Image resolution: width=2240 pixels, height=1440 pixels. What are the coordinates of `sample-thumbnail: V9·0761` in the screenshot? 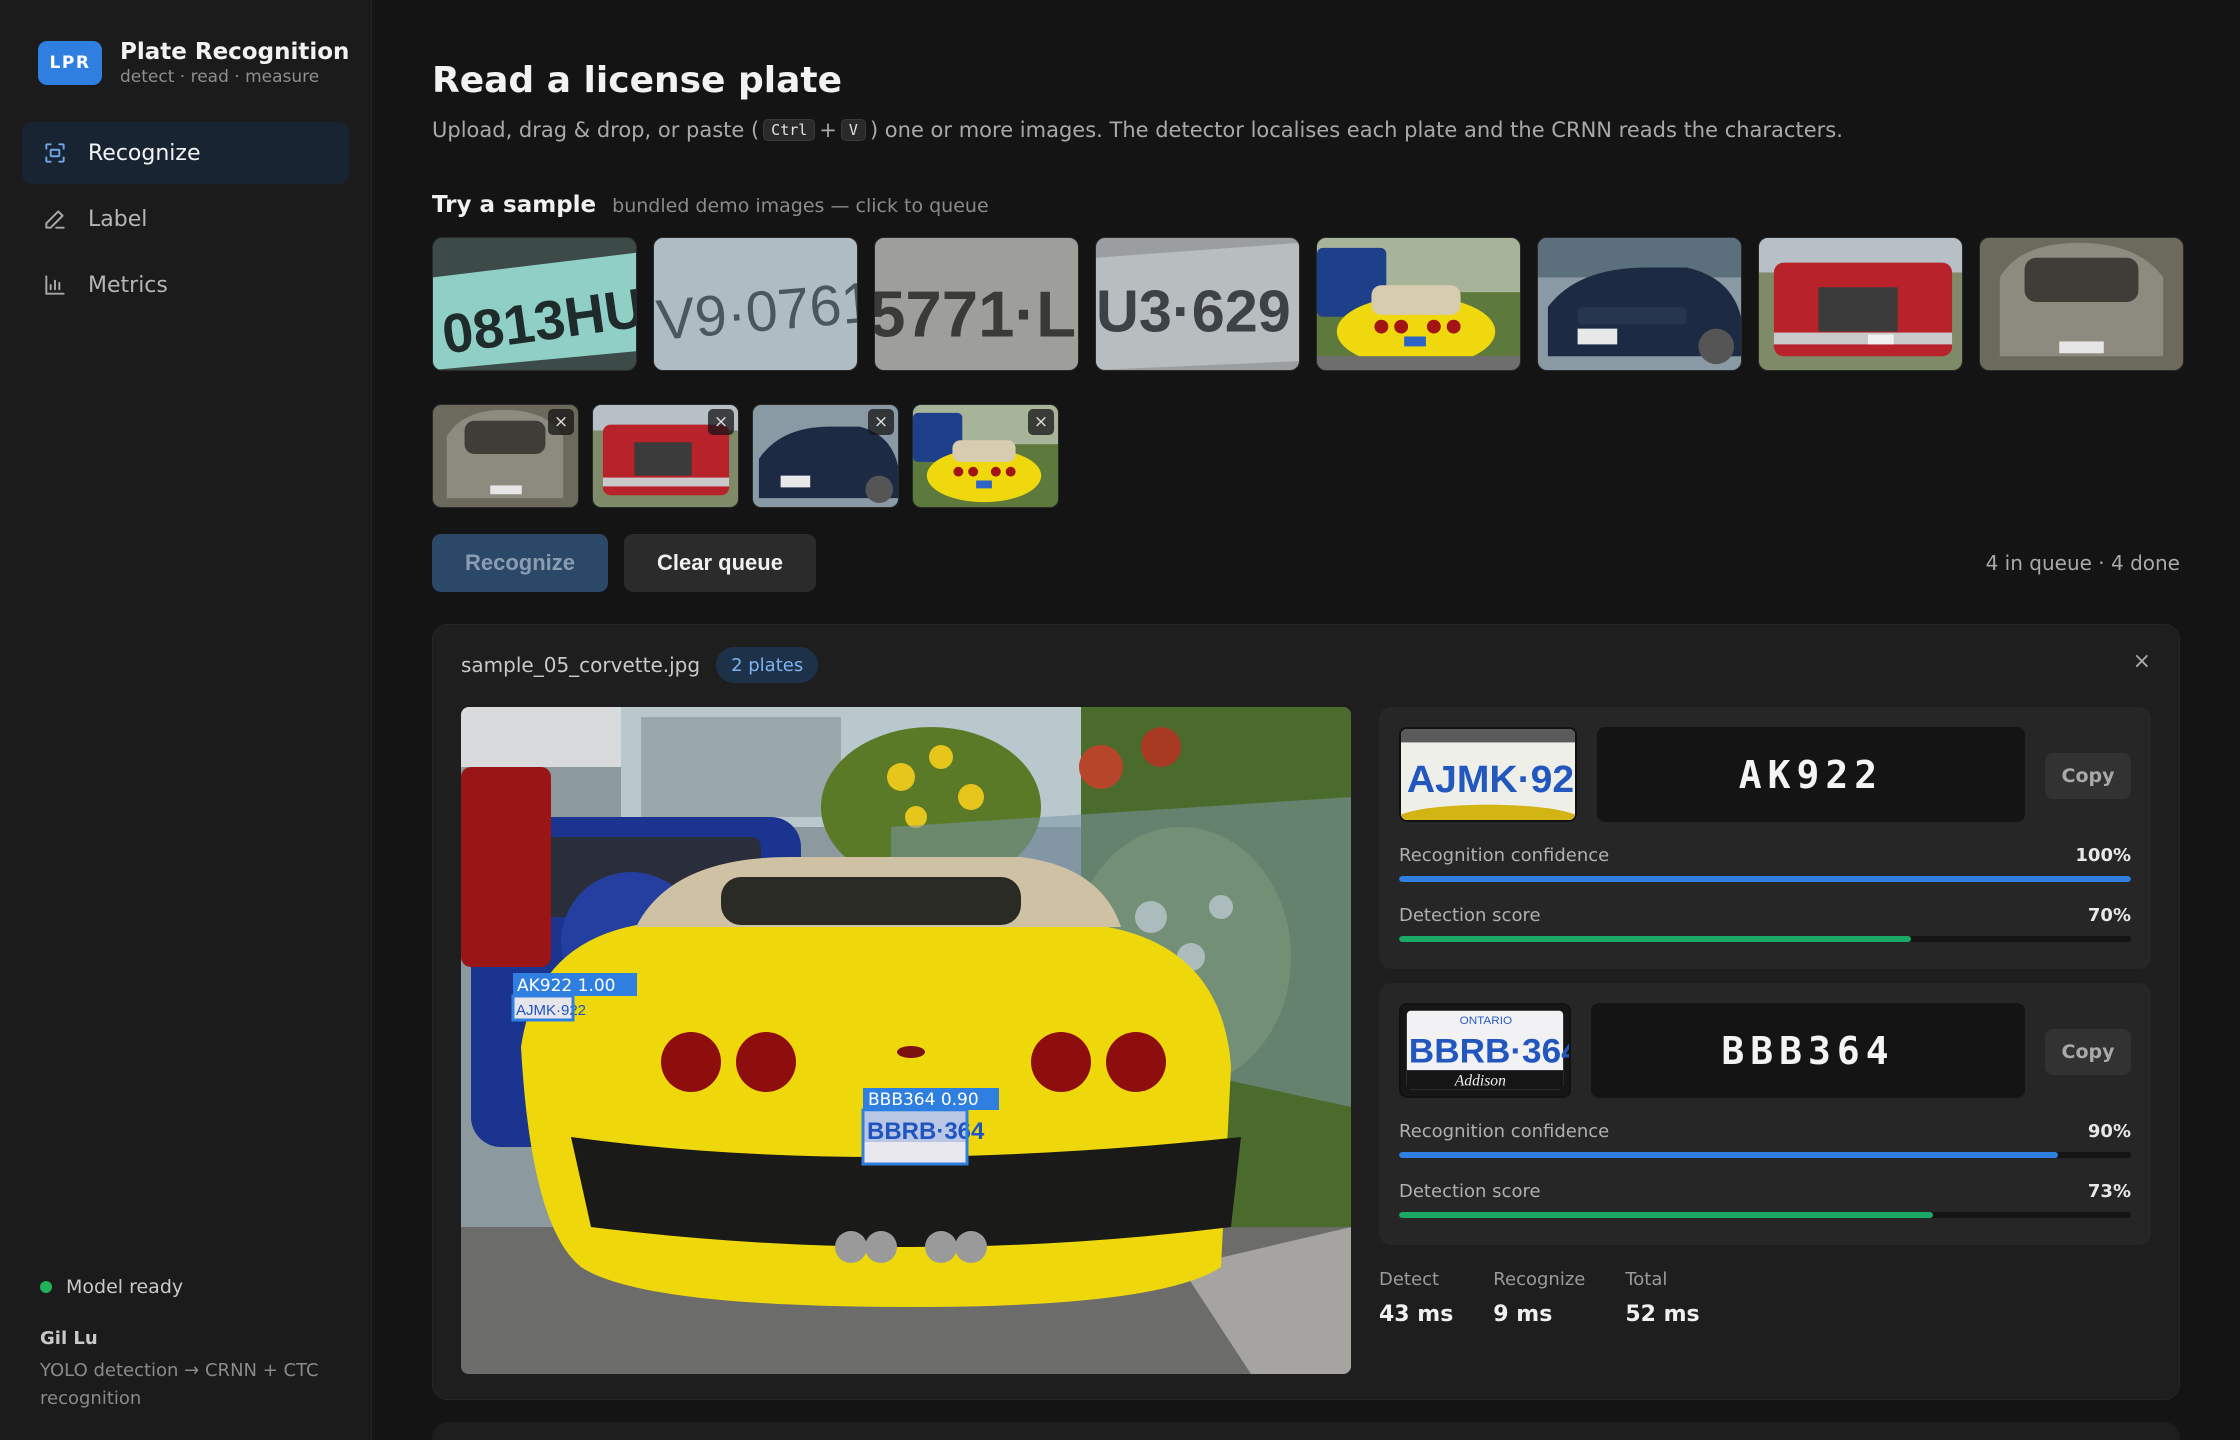 It's located at (755, 304).